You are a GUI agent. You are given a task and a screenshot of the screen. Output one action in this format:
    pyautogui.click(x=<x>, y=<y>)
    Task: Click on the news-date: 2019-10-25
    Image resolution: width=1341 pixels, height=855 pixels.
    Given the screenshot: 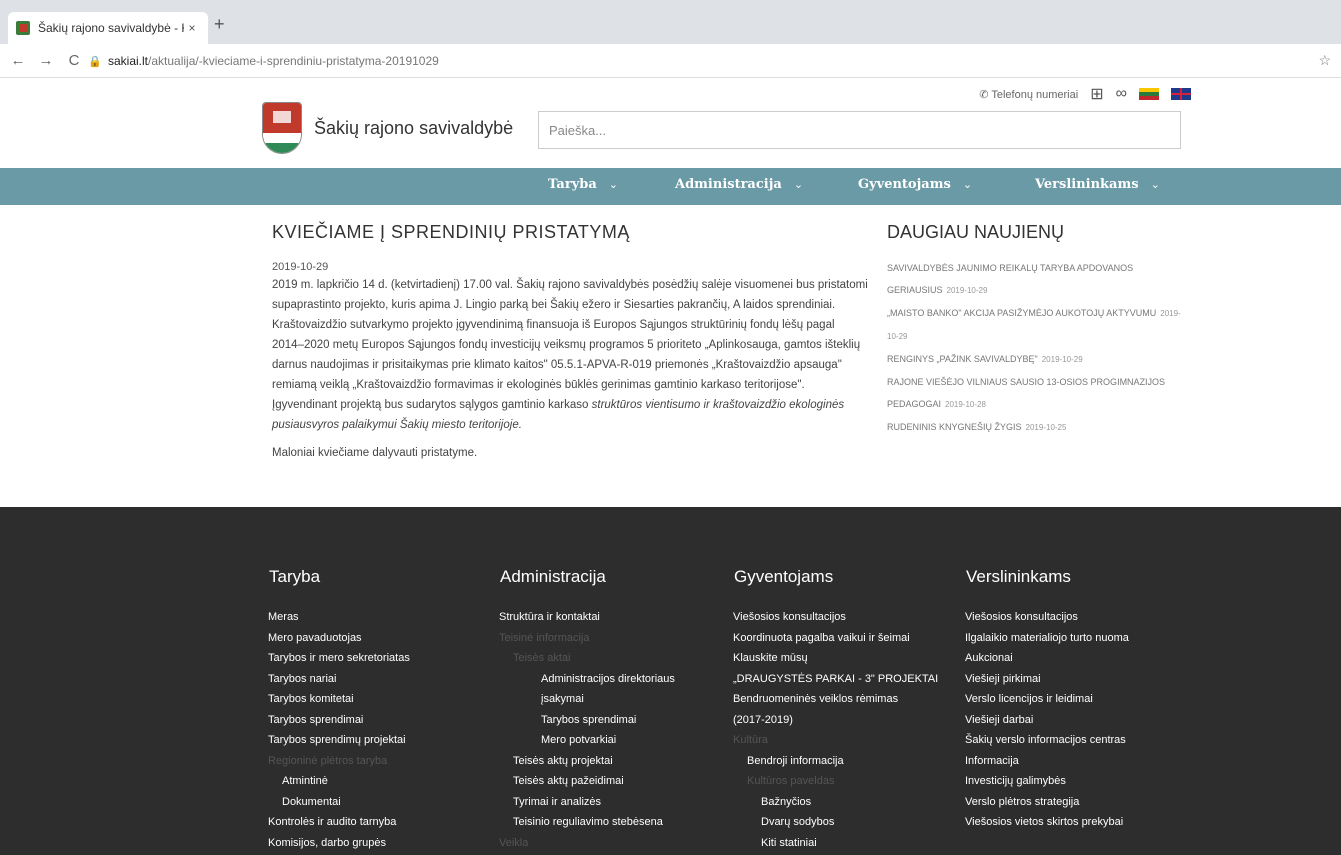 What is the action you would take?
    pyautogui.click(x=1046, y=427)
    